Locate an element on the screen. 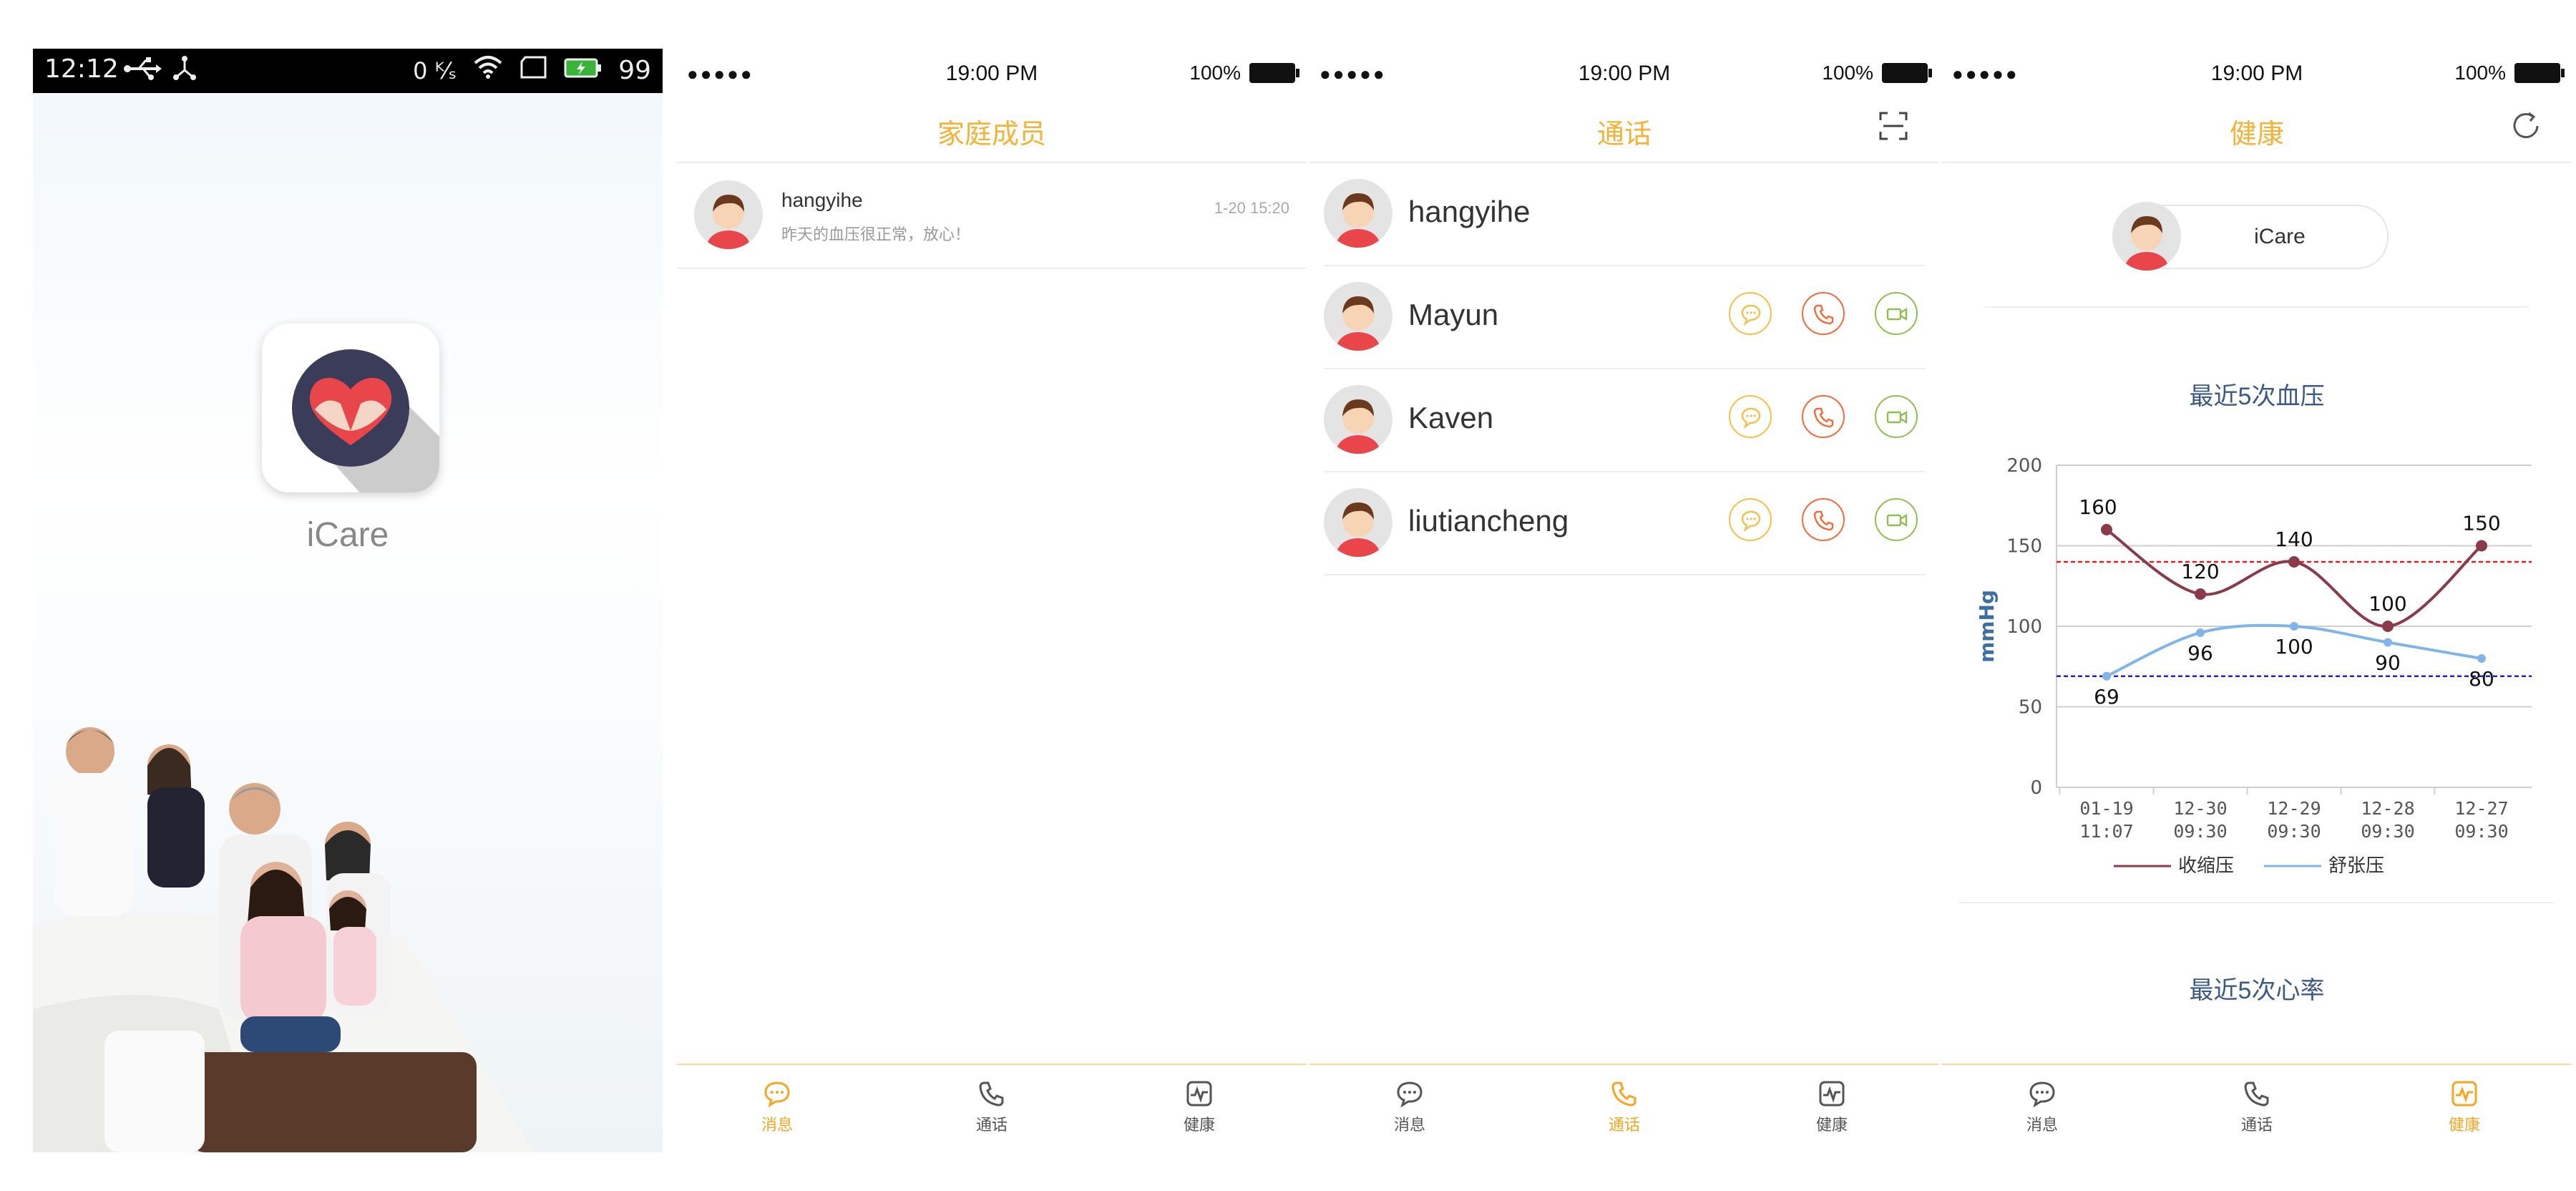 Image resolution: width=2576 pixels, height=1191 pixels. x-tick-label: 12-27 is located at coordinates (2481, 809).